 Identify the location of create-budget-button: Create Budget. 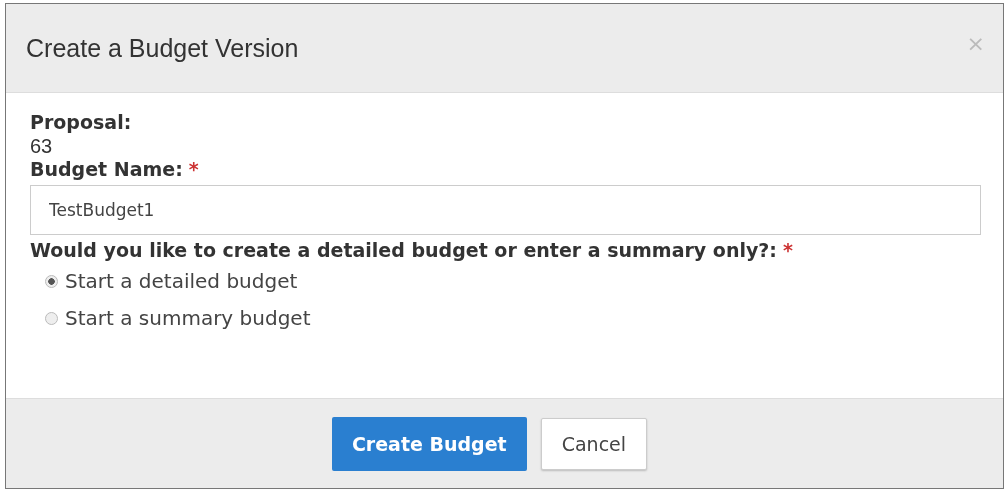
(429, 443).